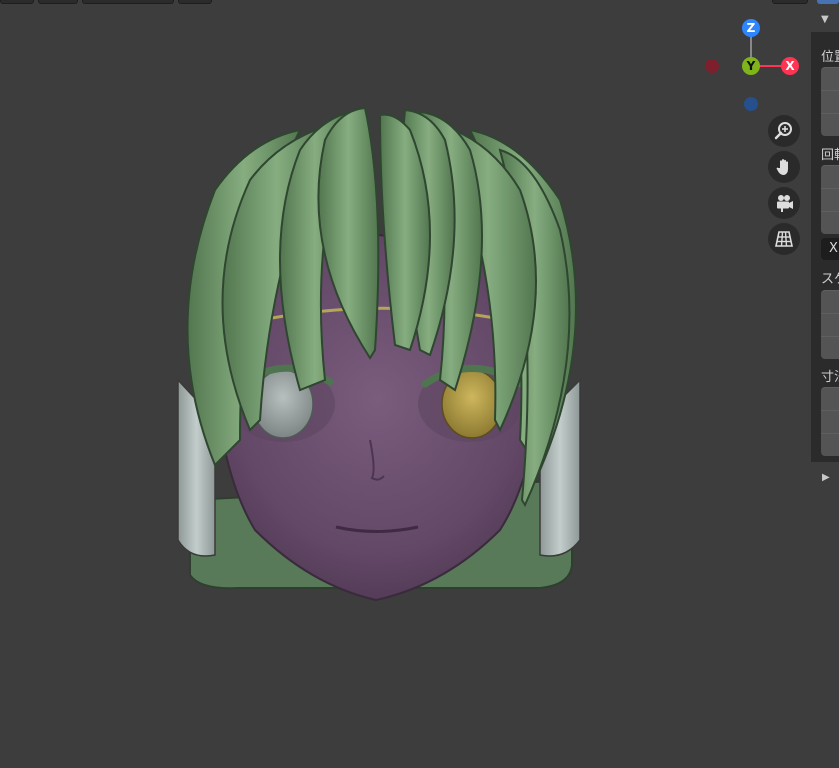 The image size is (839, 768). I want to click on zoom-button, so click(784, 131).